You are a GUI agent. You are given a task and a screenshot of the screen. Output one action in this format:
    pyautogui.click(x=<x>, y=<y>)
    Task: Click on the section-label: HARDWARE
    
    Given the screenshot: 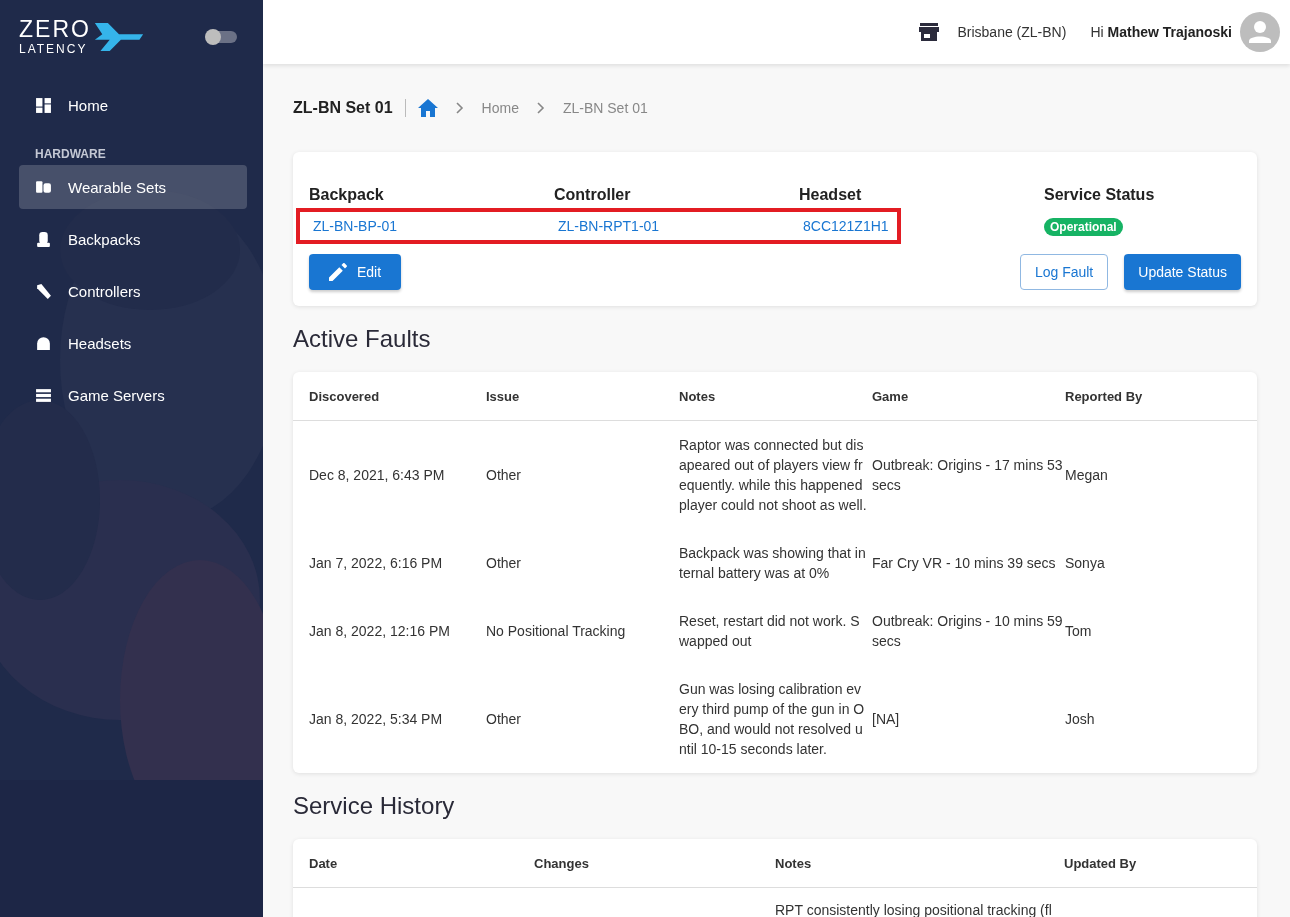 What is the action you would take?
    pyautogui.click(x=70, y=154)
    